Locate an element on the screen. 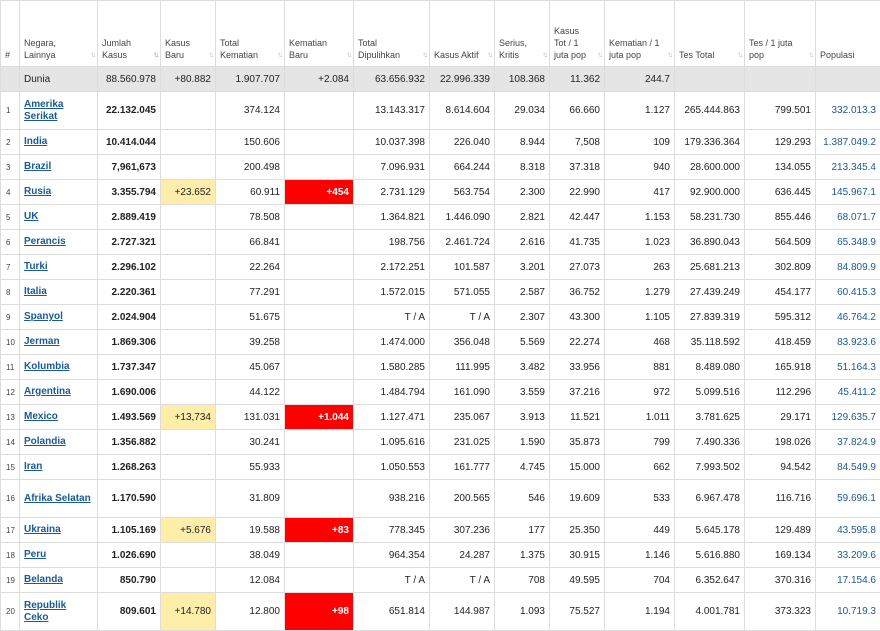 Image resolution: width=880 pixels, height=631 pixels. col-header-country: Negara, Lainnya↑↓ is located at coordinates (59, 34).